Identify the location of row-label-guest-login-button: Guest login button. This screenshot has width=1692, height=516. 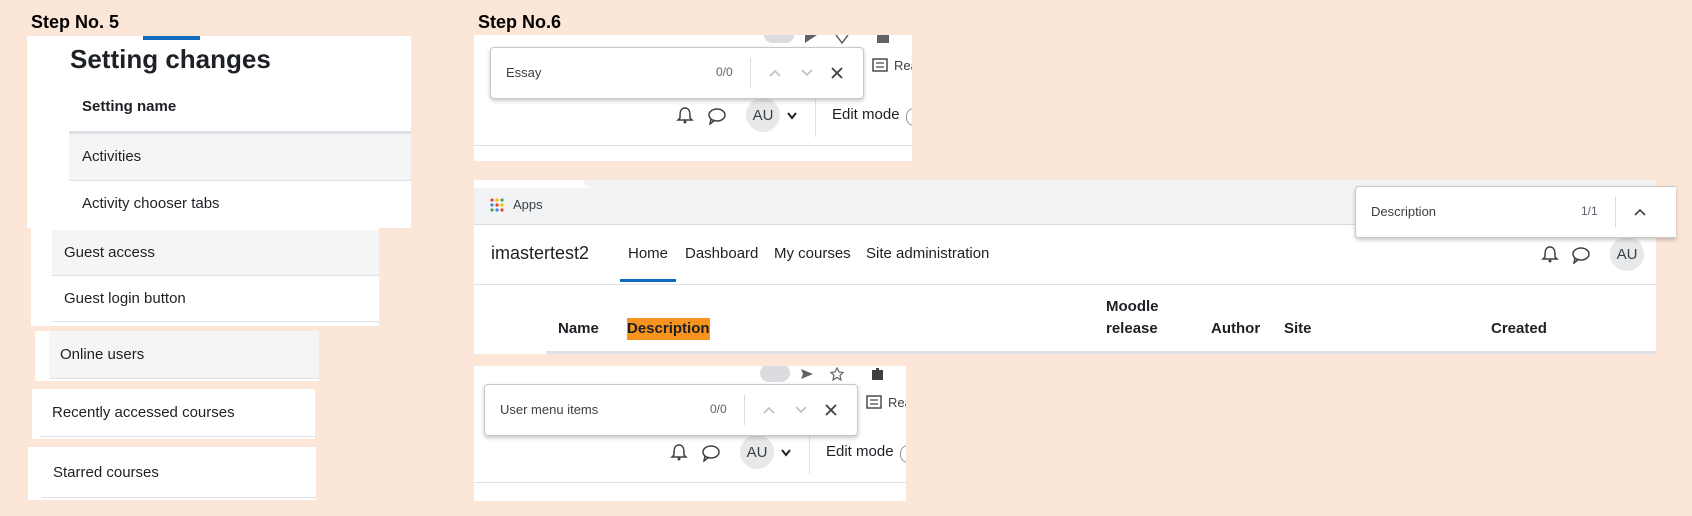
(125, 298).